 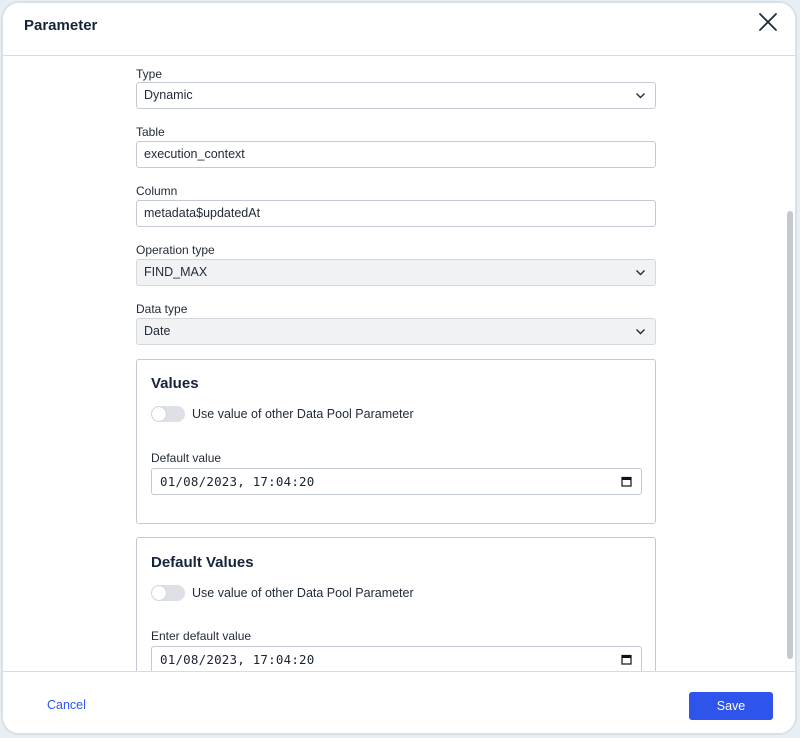 I want to click on enter-default-value-date-input: 01/08/2023, 17:04:20, so click(x=396, y=659).